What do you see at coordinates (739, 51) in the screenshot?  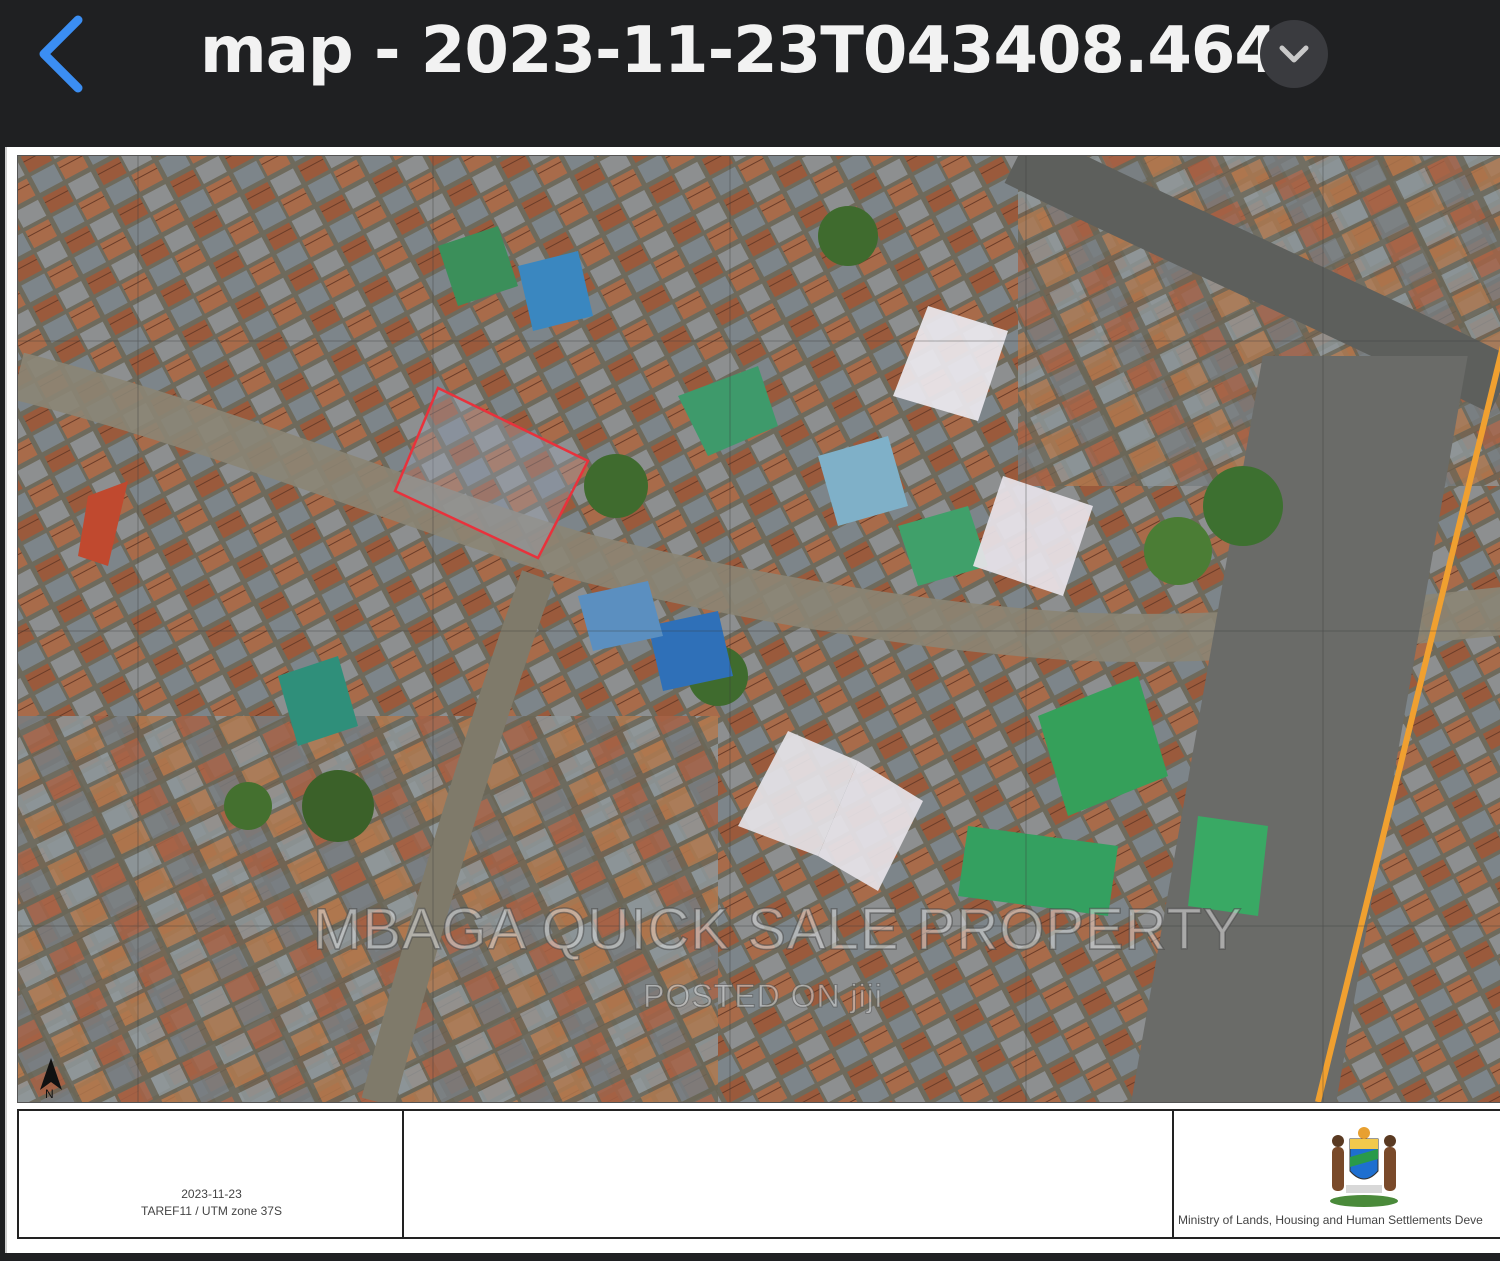 I see `document-title: map - 2023-11-23T043408.464` at bounding box center [739, 51].